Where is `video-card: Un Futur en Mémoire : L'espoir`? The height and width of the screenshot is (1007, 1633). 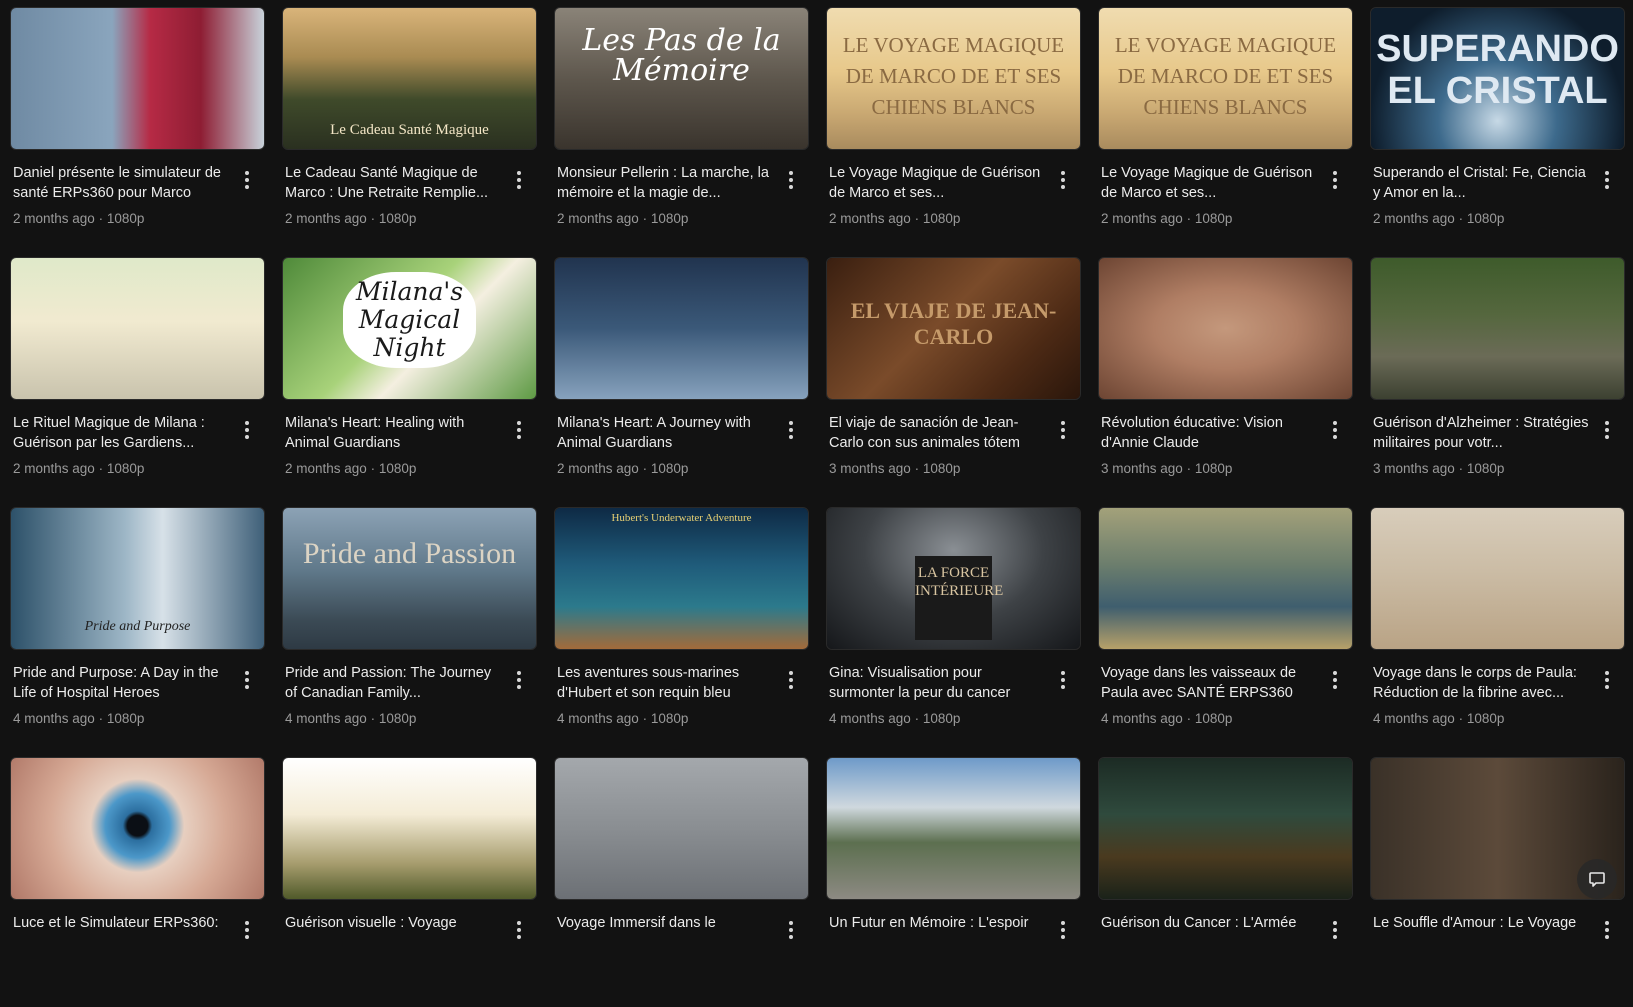 video-card: Un Futur en Mémoire : L'espoir is located at coordinates (953, 882).